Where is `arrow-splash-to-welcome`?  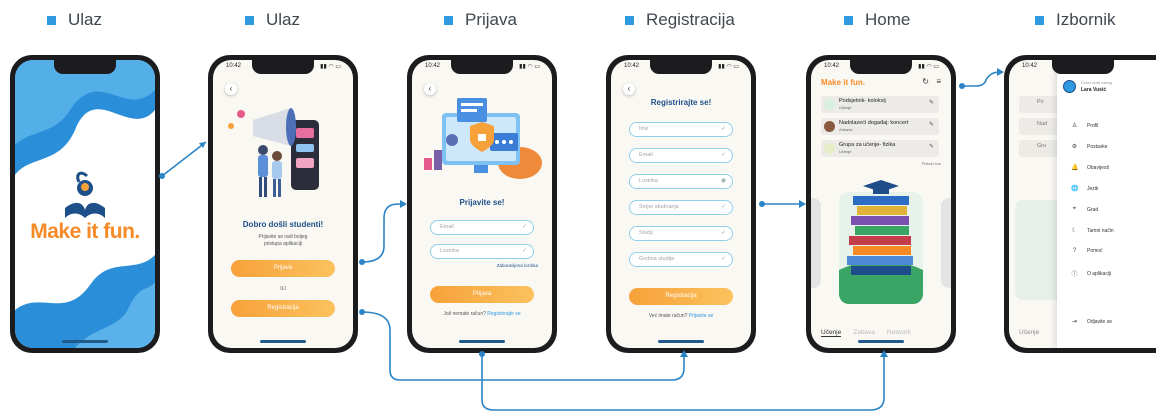
arrow-splash-to-welcome is located at coordinates (184, 159).